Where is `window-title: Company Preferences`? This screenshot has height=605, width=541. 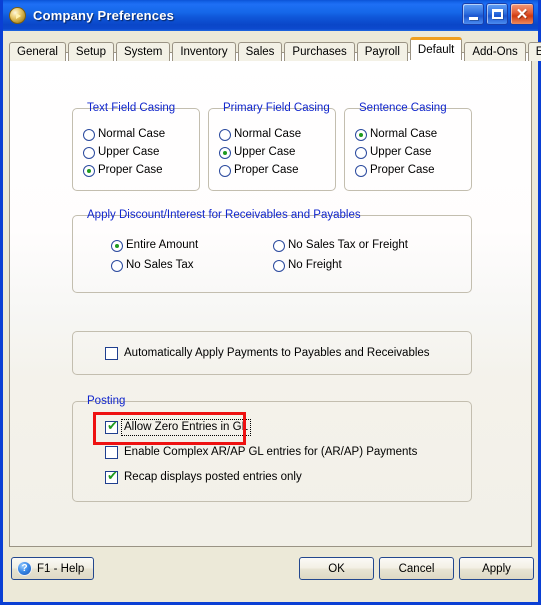 window-title: Company Preferences is located at coordinates (104, 15).